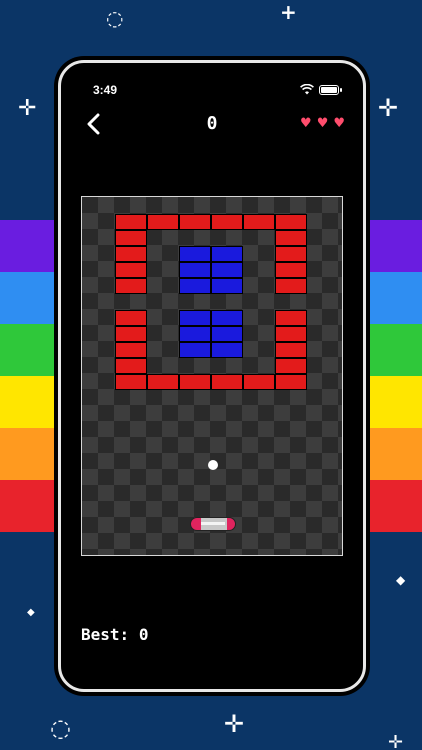  What do you see at coordinates (213, 524) in the screenshot?
I see `paddle` at bounding box center [213, 524].